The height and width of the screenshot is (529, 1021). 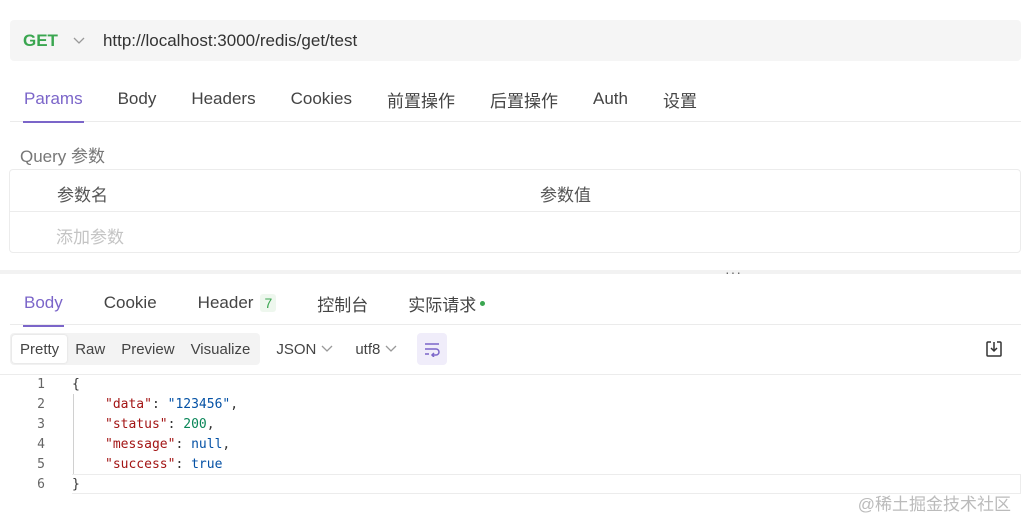 I want to click on json-value: null, so click(x=207, y=444).